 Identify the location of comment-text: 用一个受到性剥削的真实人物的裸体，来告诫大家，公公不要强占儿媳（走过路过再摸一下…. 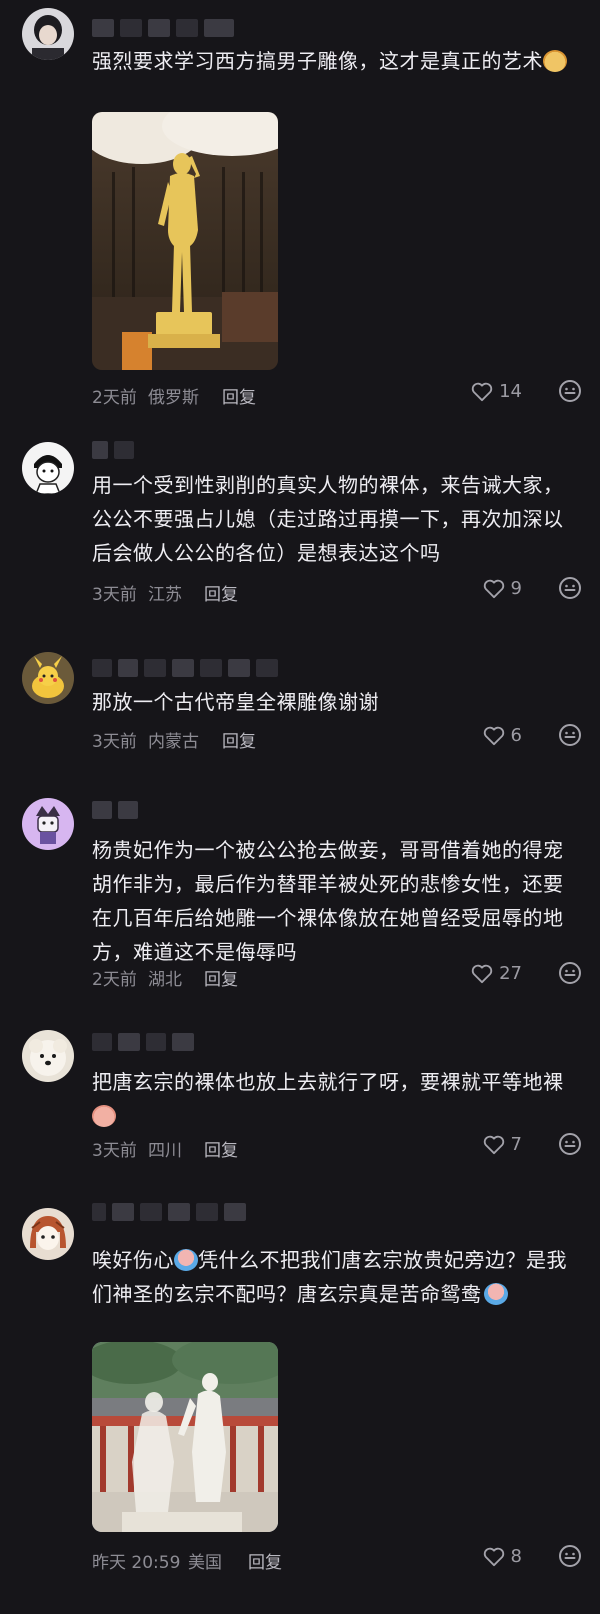
(328, 519).